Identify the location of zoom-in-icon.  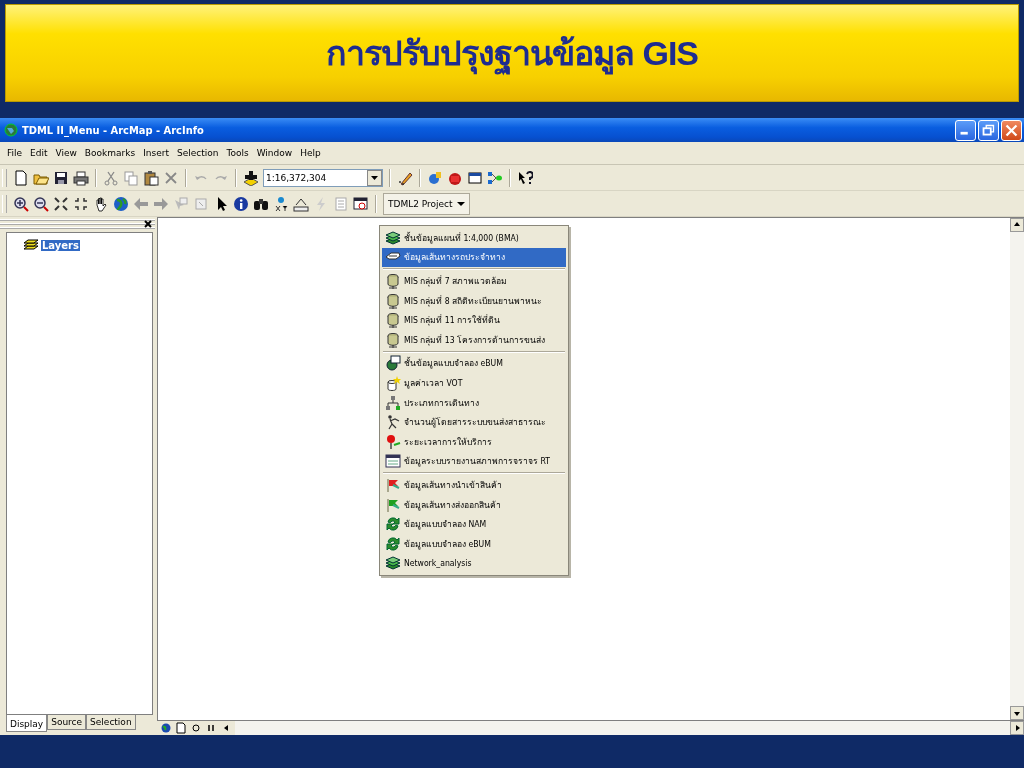
(21, 203).